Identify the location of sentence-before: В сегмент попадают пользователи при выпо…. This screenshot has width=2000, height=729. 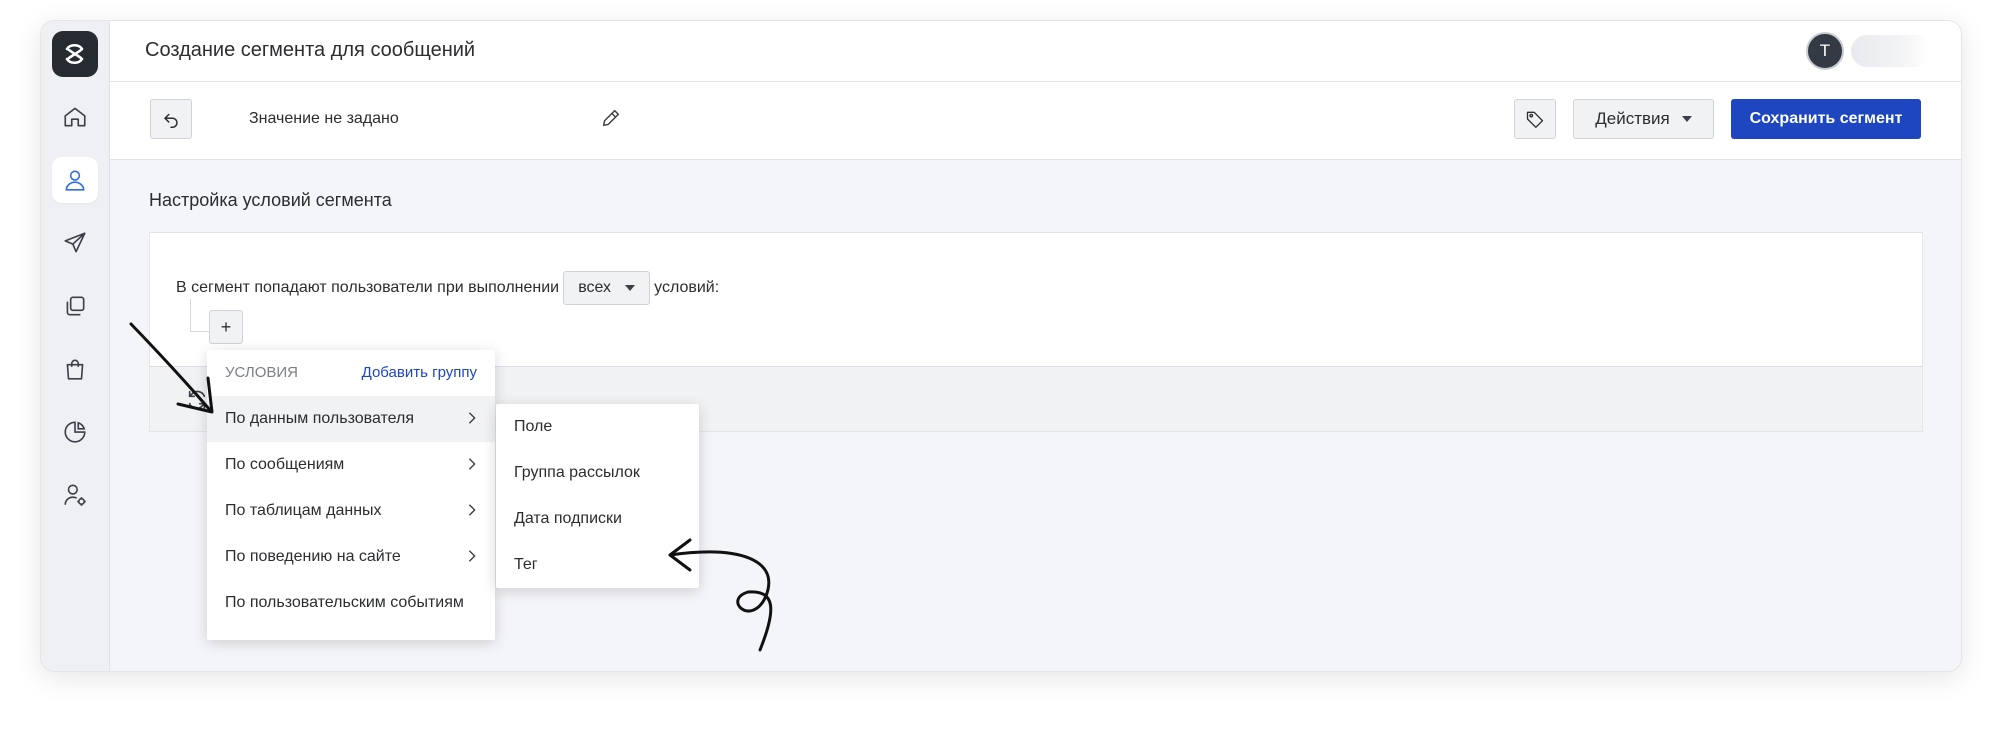
(368, 287).